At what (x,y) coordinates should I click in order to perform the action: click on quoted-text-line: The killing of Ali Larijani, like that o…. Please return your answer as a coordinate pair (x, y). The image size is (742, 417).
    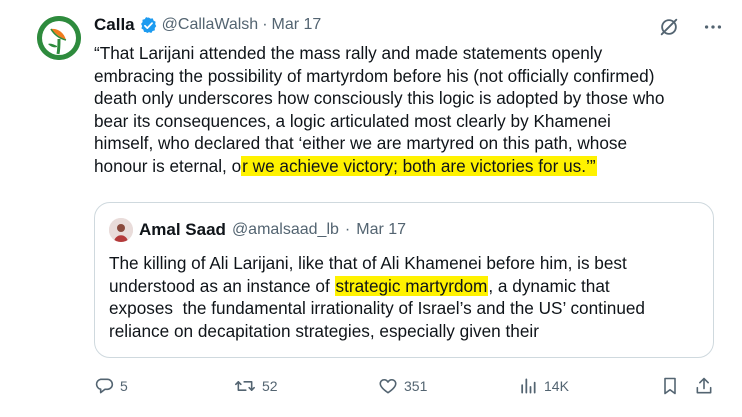
    Looking at the image, I should click on (368, 263).